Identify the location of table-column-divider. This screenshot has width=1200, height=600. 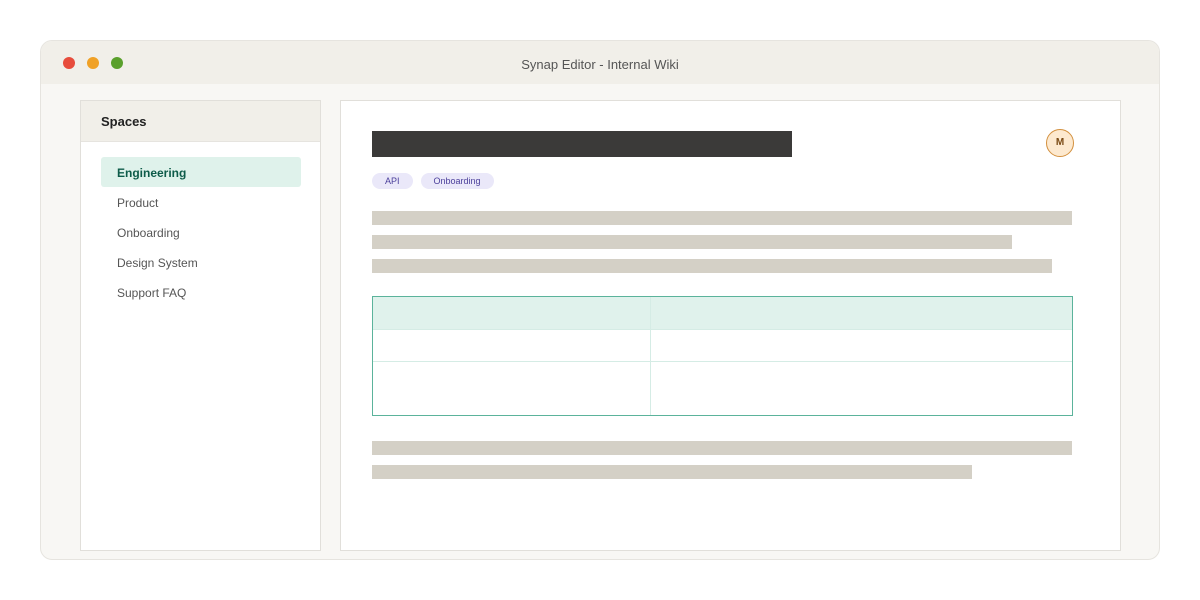
(650, 356).